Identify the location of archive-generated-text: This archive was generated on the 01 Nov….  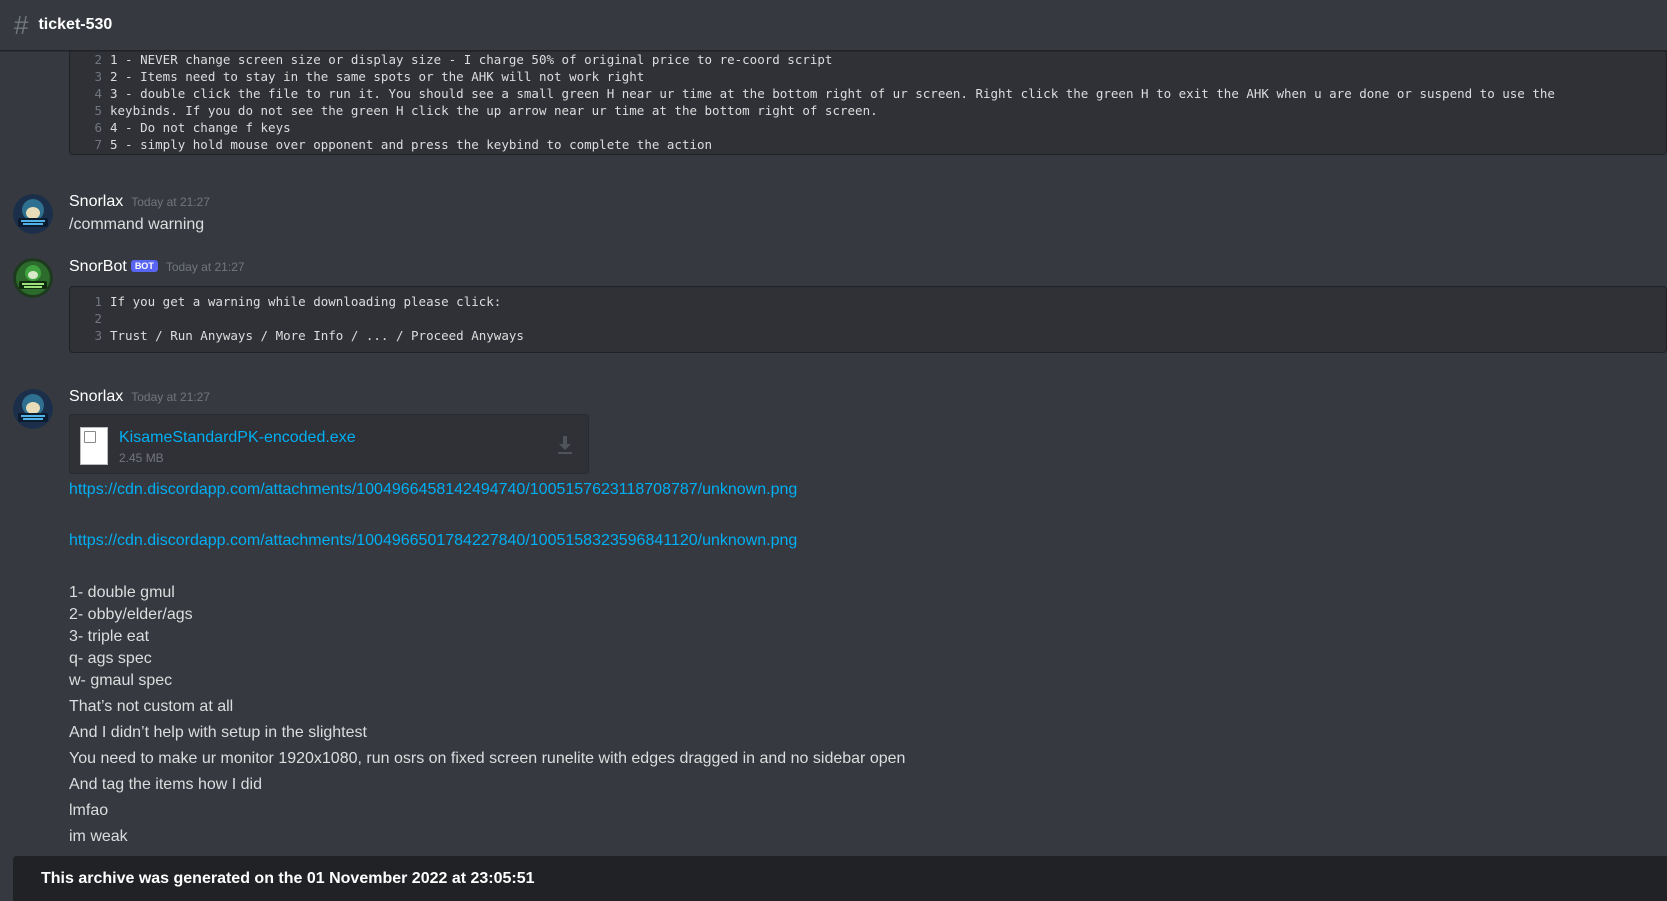
(288, 878).